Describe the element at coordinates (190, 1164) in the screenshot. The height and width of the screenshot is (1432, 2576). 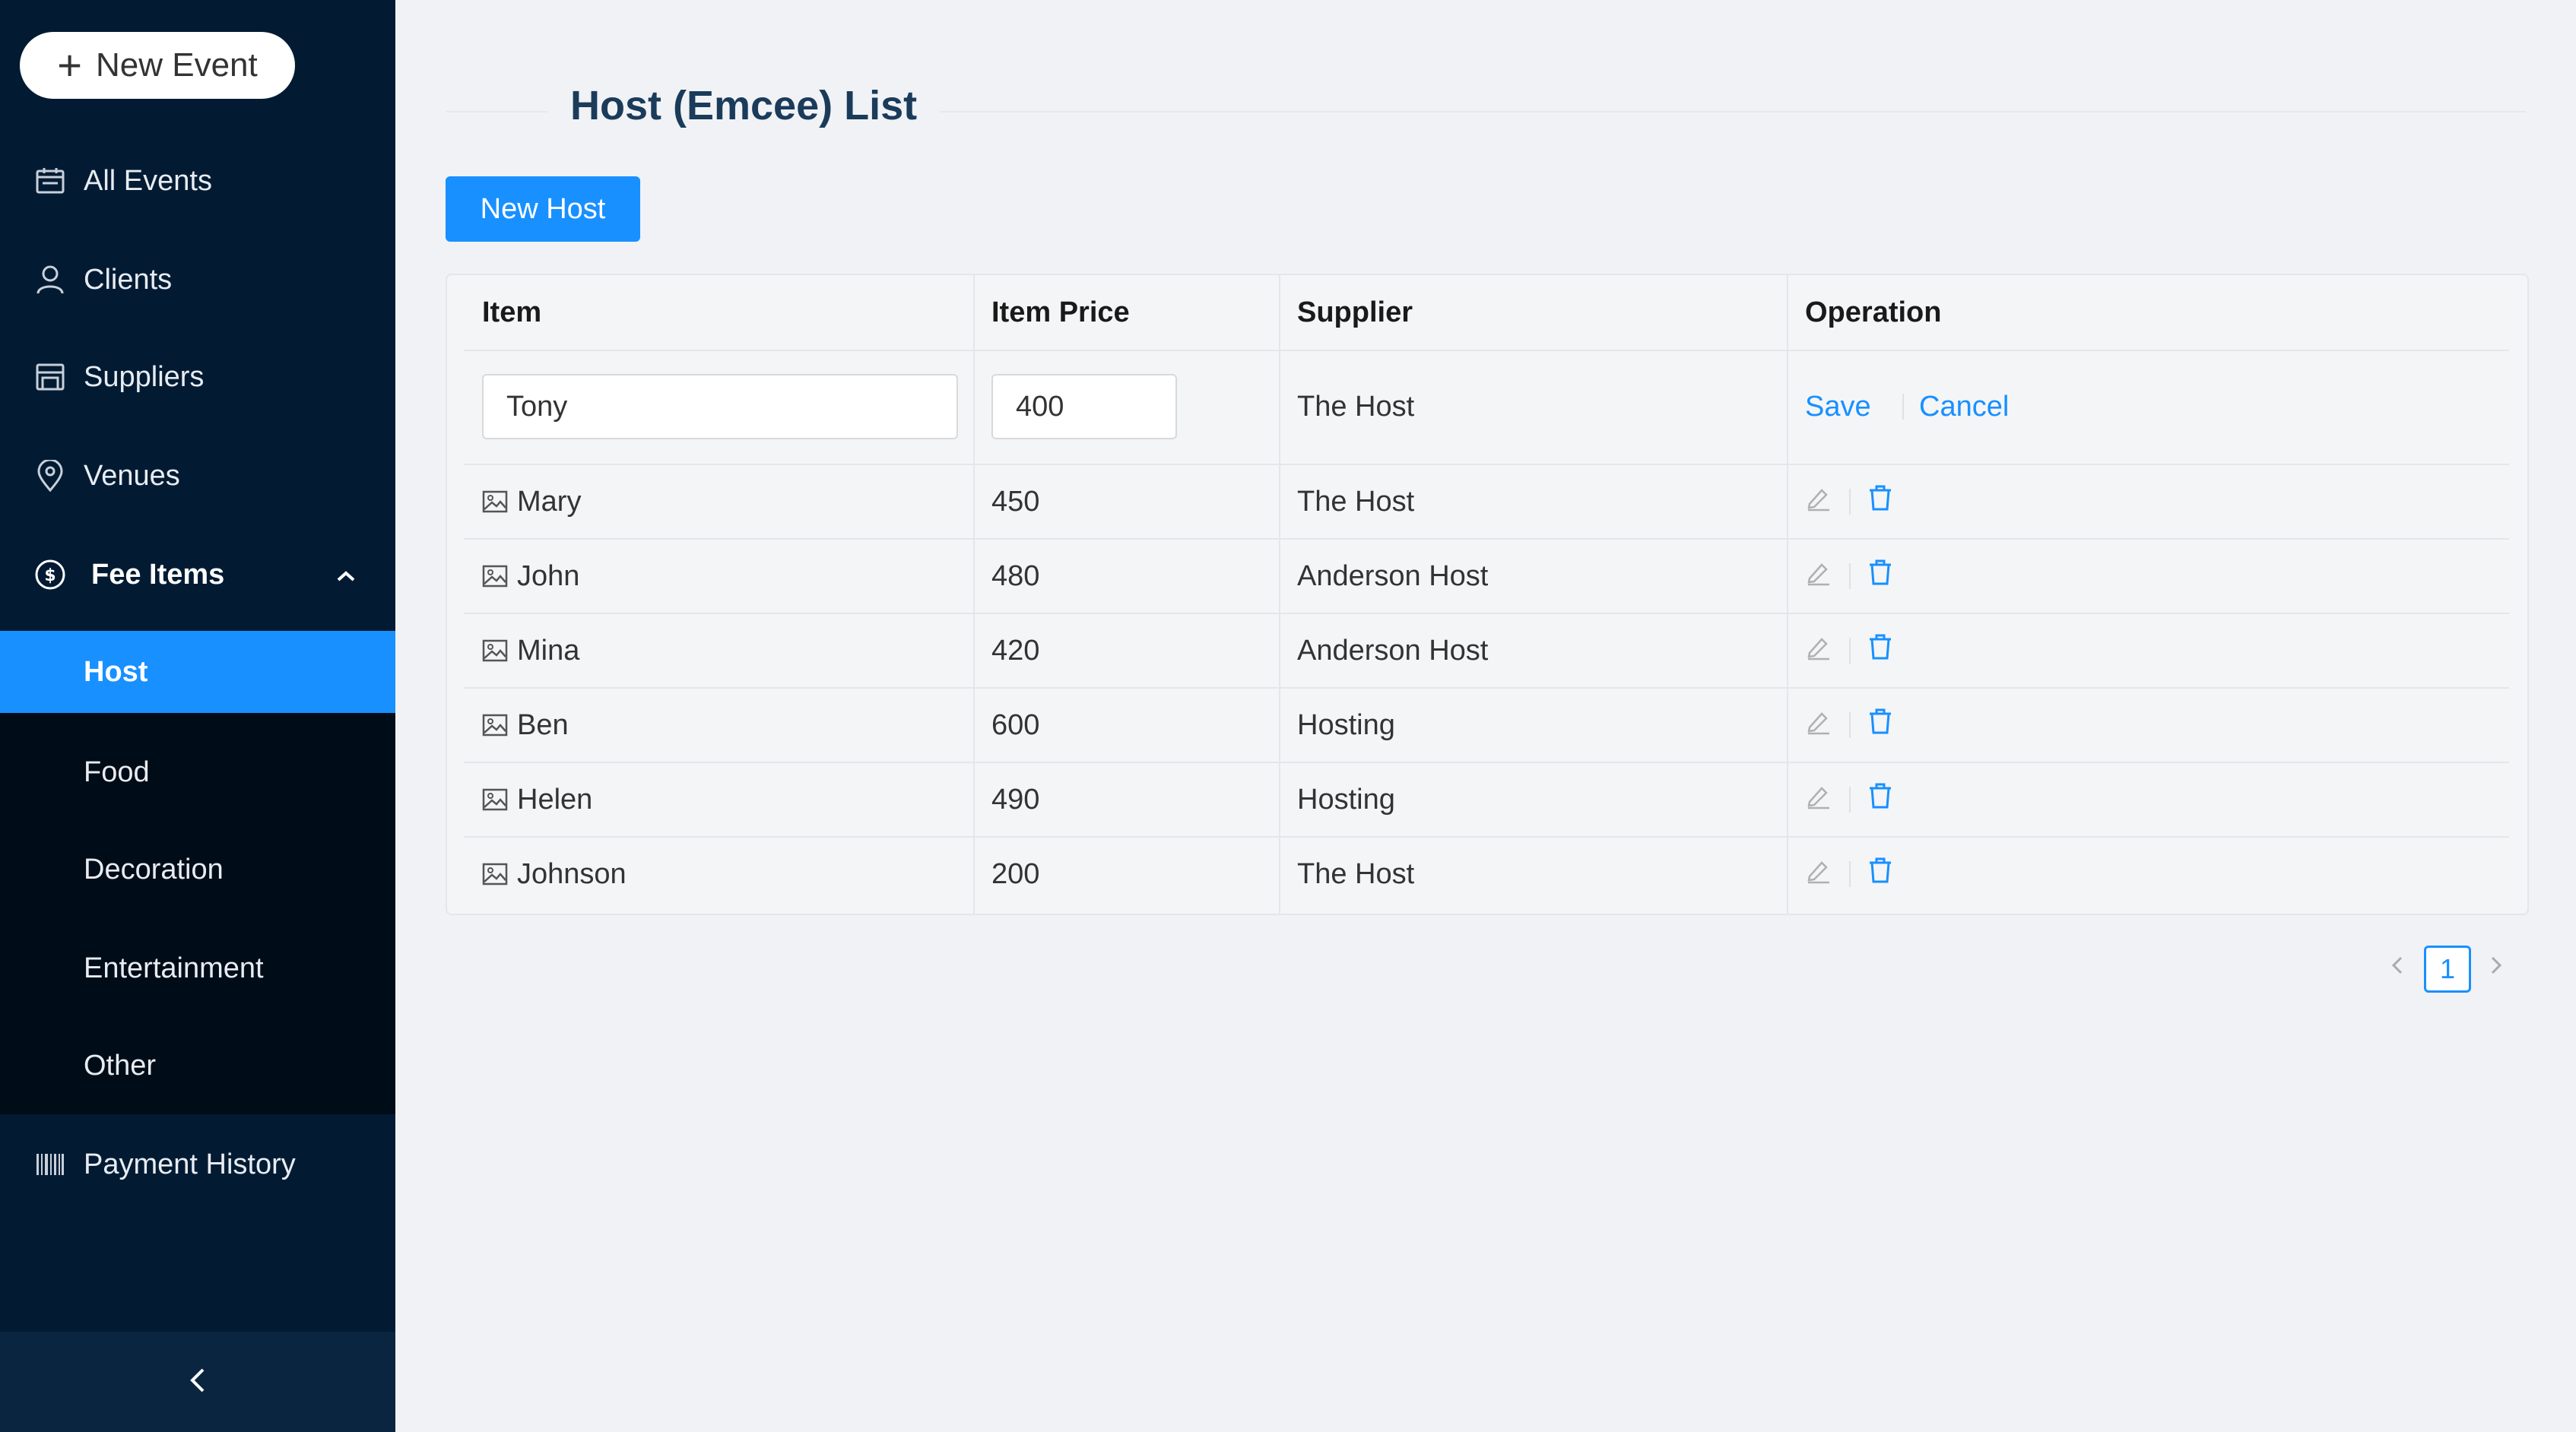
I see `sidebar-item-label: Payment History` at that location.